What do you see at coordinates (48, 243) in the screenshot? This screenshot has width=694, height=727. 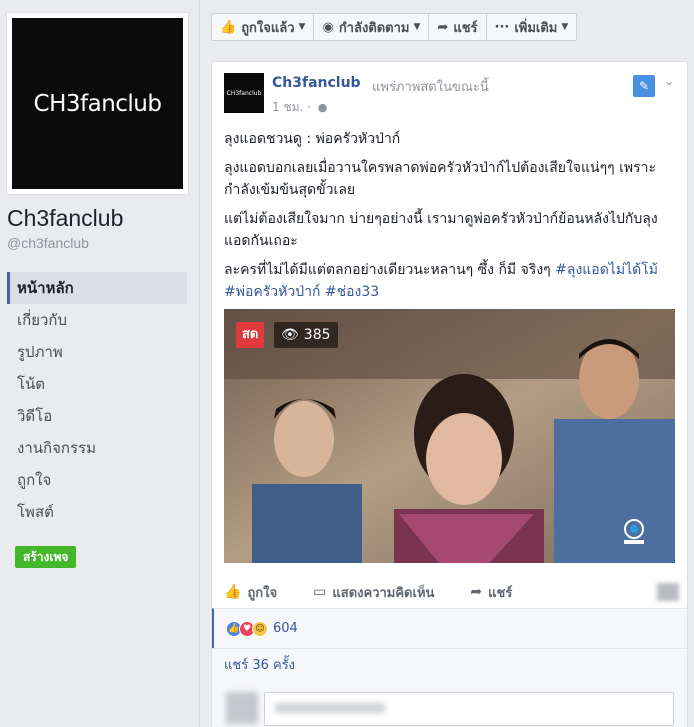 I see `page-handle: @ch3fanclub` at bounding box center [48, 243].